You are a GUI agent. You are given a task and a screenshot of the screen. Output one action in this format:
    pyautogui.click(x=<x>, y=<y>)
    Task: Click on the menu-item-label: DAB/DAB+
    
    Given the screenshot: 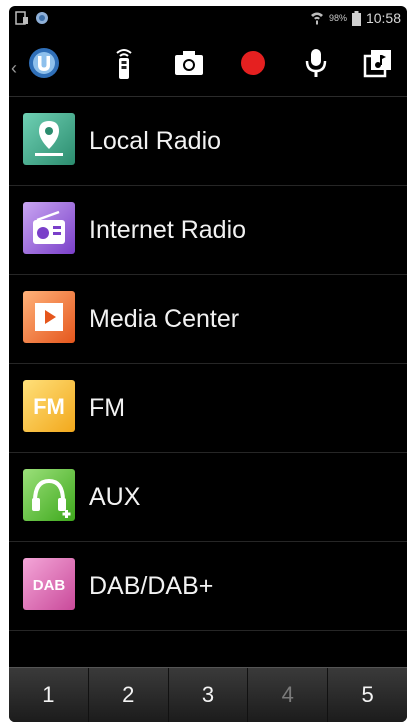 What is the action you would take?
    pyautogui.click(x=151, y=586)
    